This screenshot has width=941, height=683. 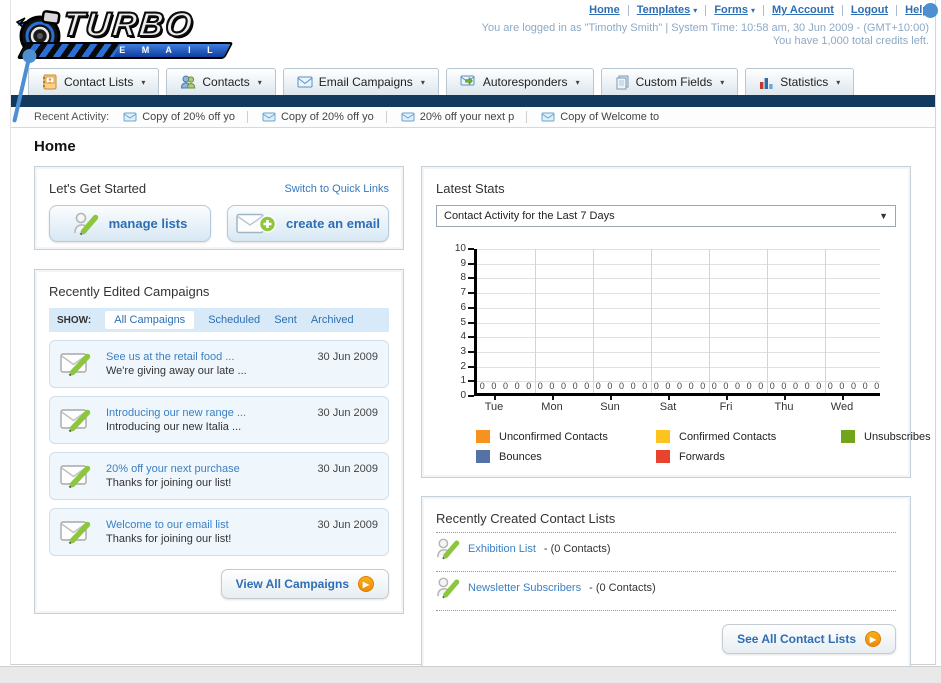 I want to click on button-label: create an email, so click(x=333, y=223).